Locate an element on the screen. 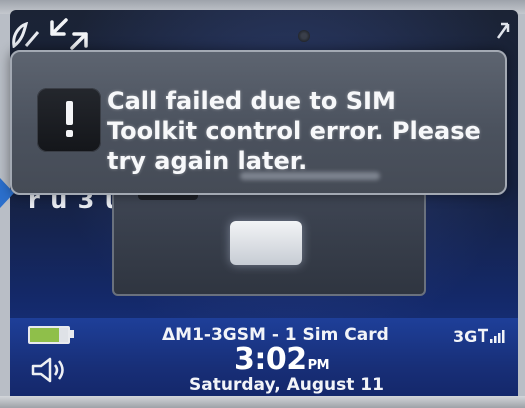  network-type: 3G is located at coordinates (465, 336).